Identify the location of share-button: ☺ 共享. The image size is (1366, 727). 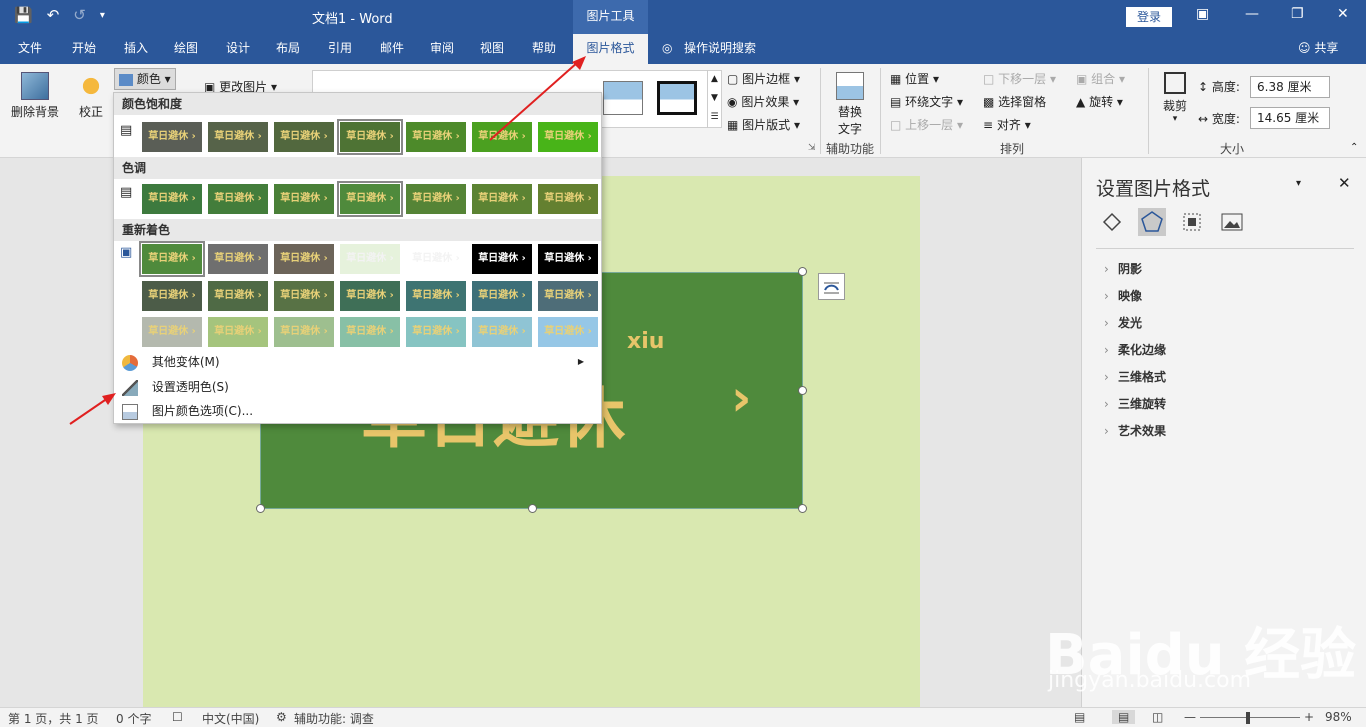
(1318, 48).